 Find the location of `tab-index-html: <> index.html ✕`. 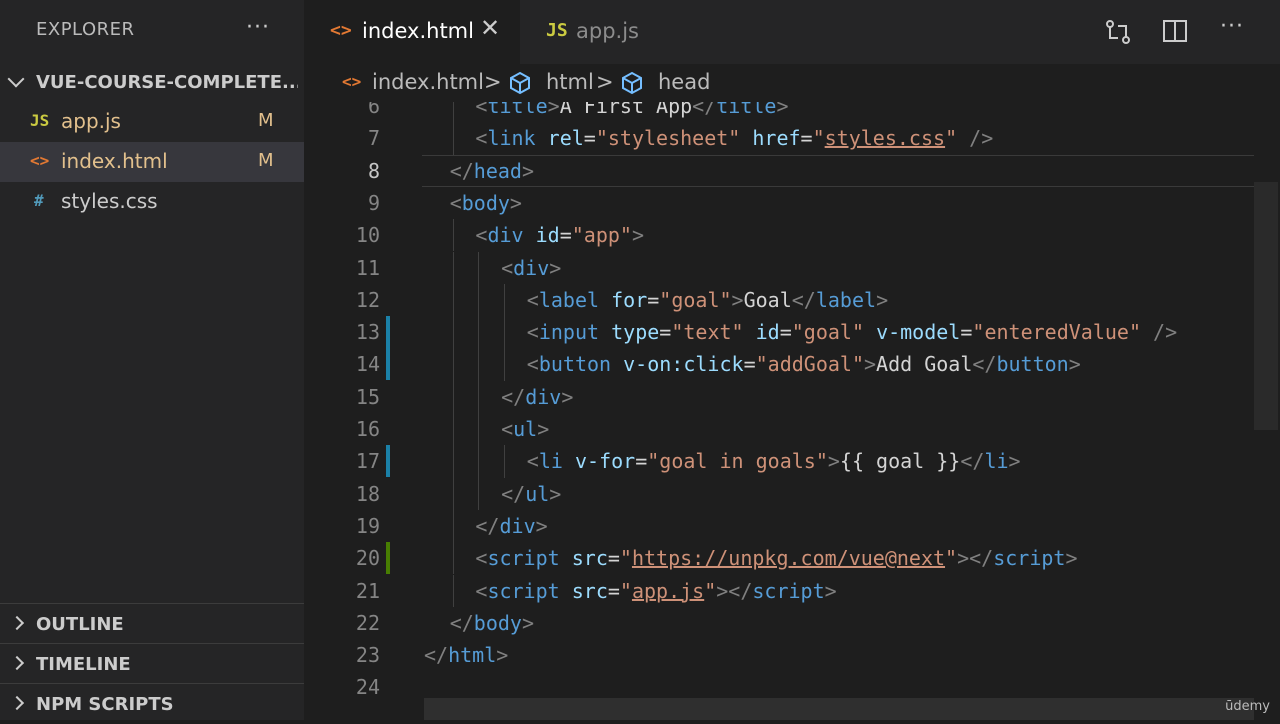

tab-index-html: <> index.html ✕ is located at coordinates (412, 32).